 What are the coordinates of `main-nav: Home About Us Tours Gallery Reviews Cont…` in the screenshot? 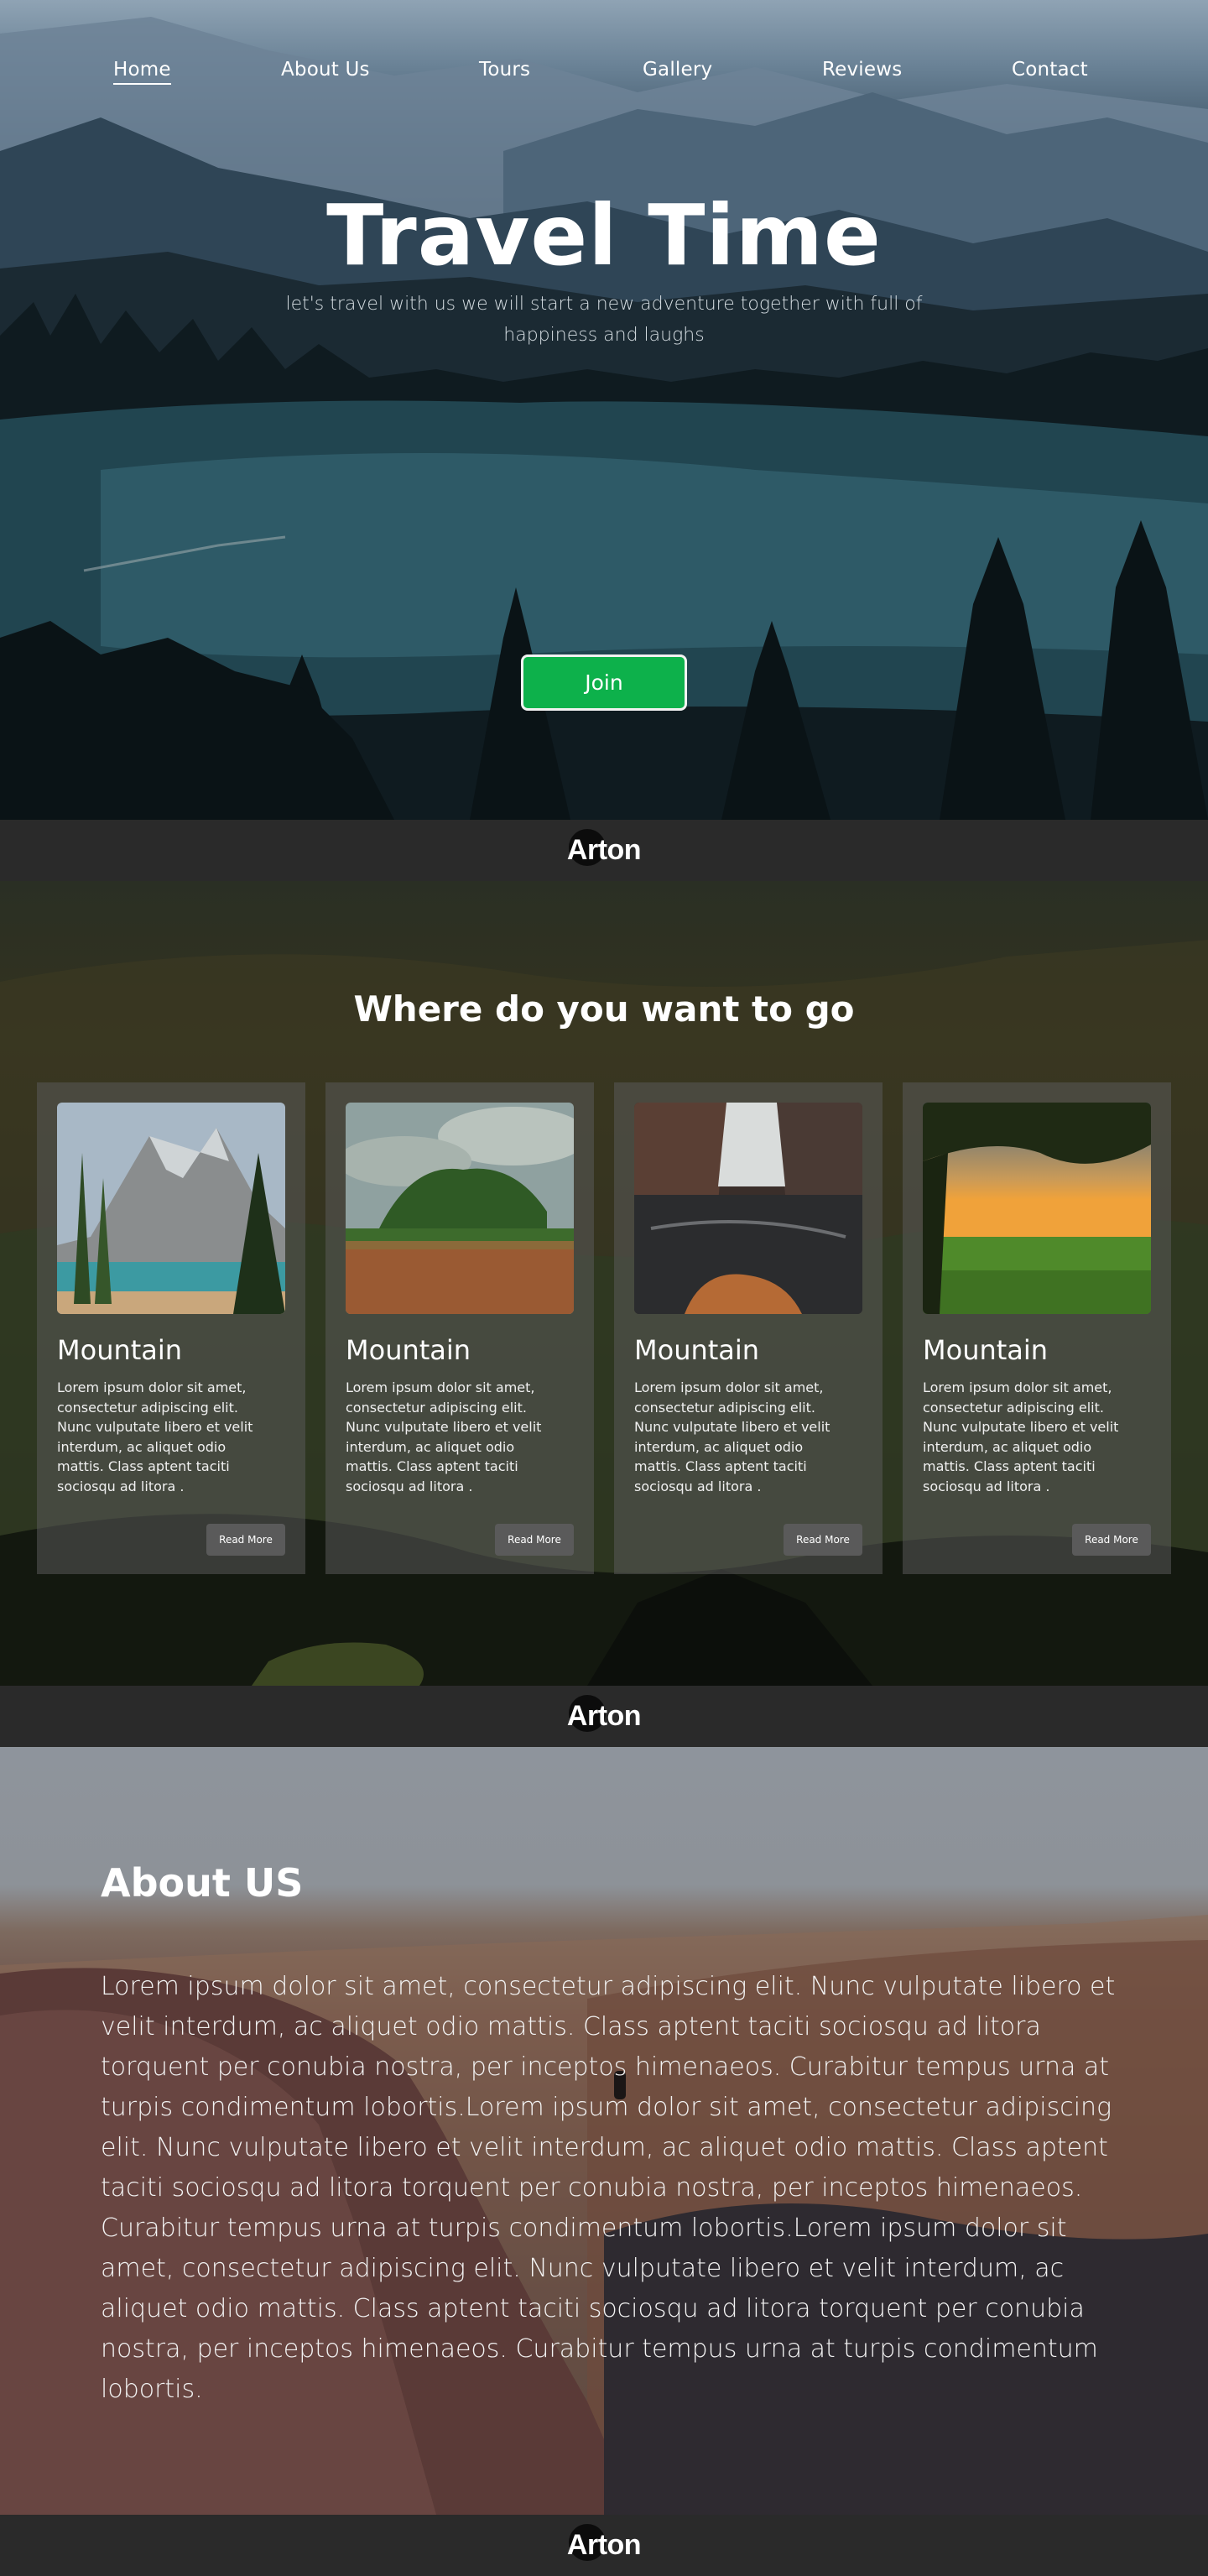 It's located at (604, 75).